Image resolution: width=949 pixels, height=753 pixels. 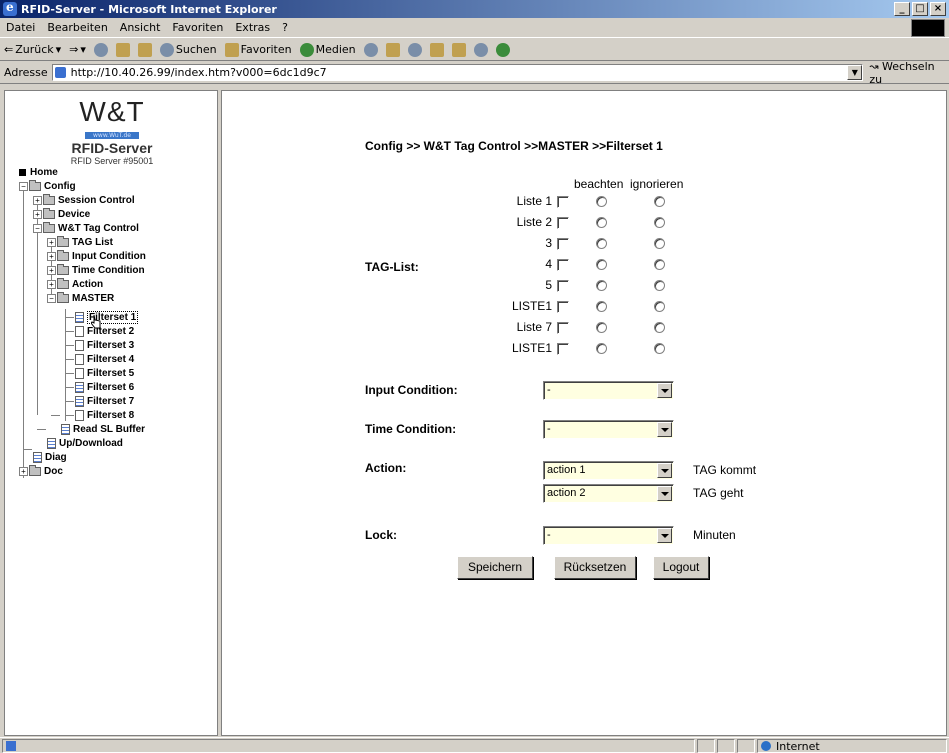 What do you see at coordinates (41, 471) in the screenshot?
I see `tree-doc: + Doc` at bounding box center [41, 471].